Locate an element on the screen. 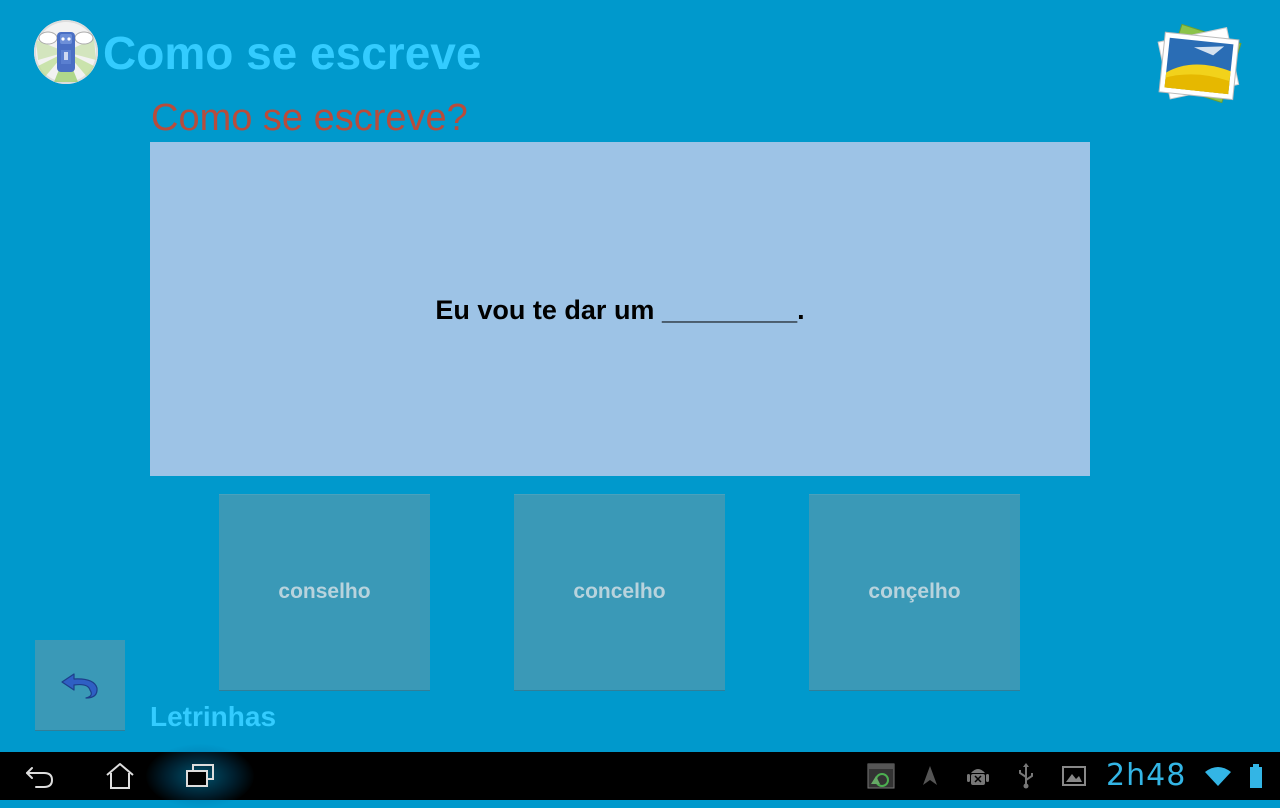  undo-arrow-icon is located at coordinates (80, 685).